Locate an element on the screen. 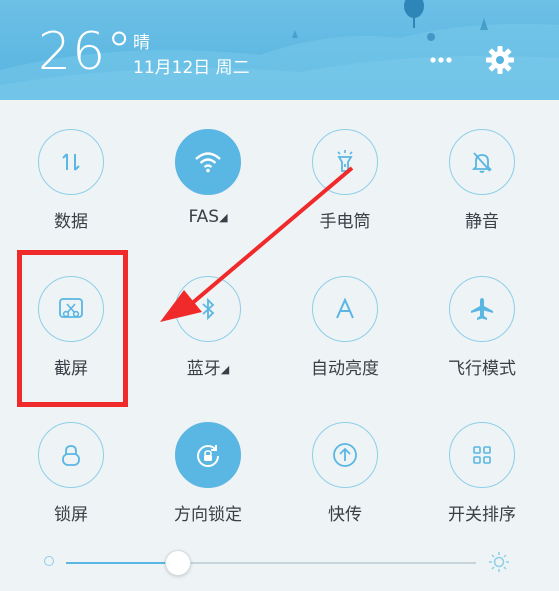 Image resolution: width=559 pixels, height=591 pixels. annotation-highlight-box is located at coordinates (72, 328).